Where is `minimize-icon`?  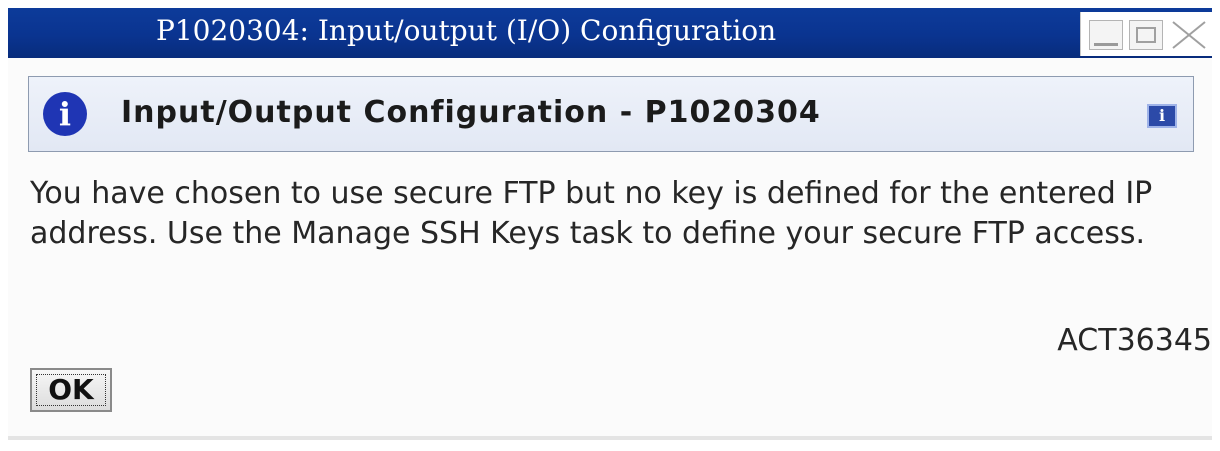 minimize-icon is located at coordinates (1106, 35).